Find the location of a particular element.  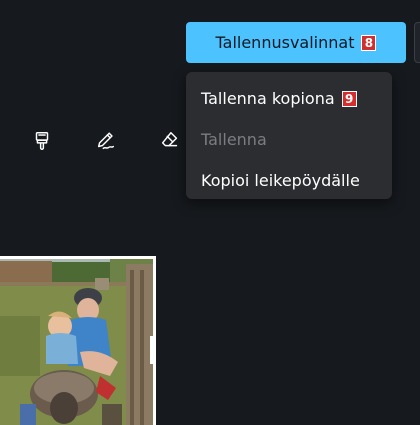

pen-icon is located at coordinates (106, 143).